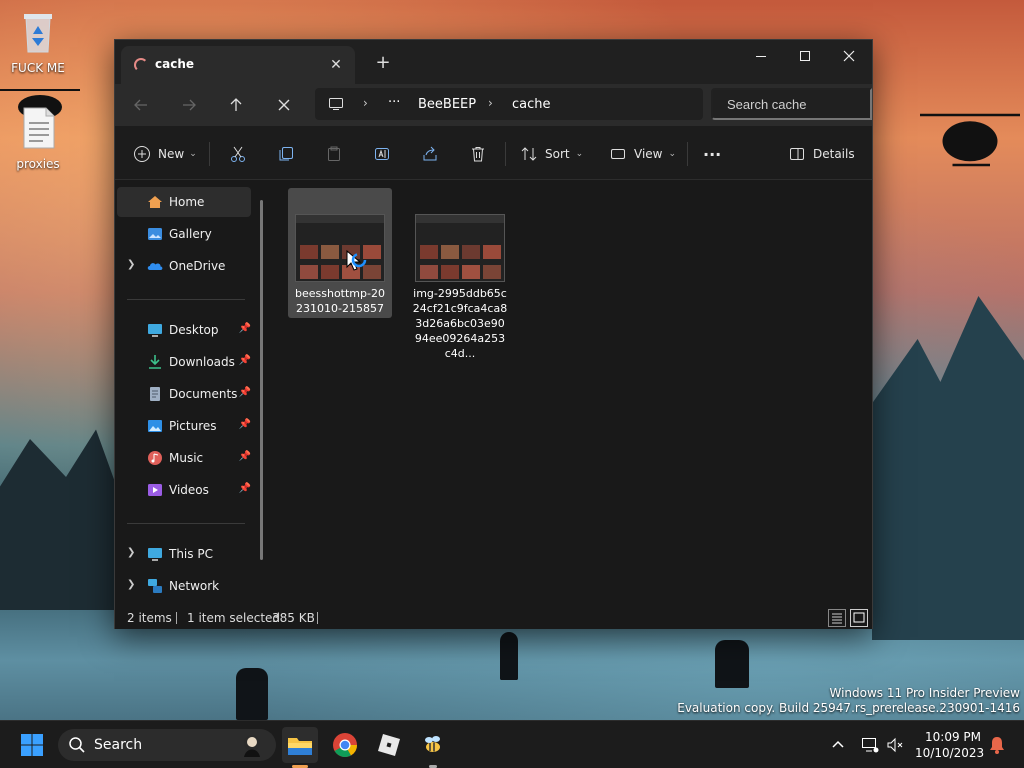 The image size is (1024, 768). I want to click on taskbar-file-explorer, so click(300, 745).